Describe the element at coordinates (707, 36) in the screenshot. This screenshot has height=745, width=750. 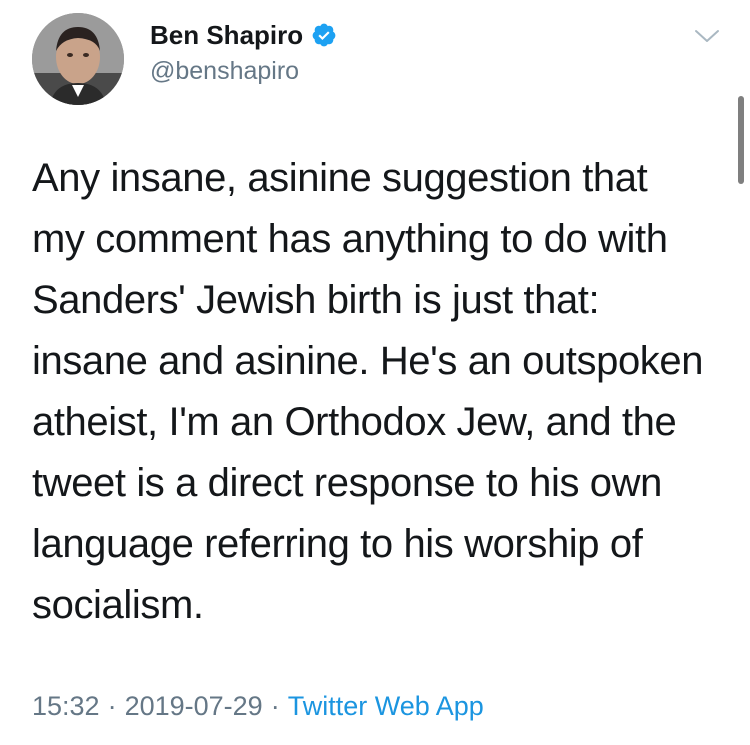
I see `chevron-down-icon` at that location.